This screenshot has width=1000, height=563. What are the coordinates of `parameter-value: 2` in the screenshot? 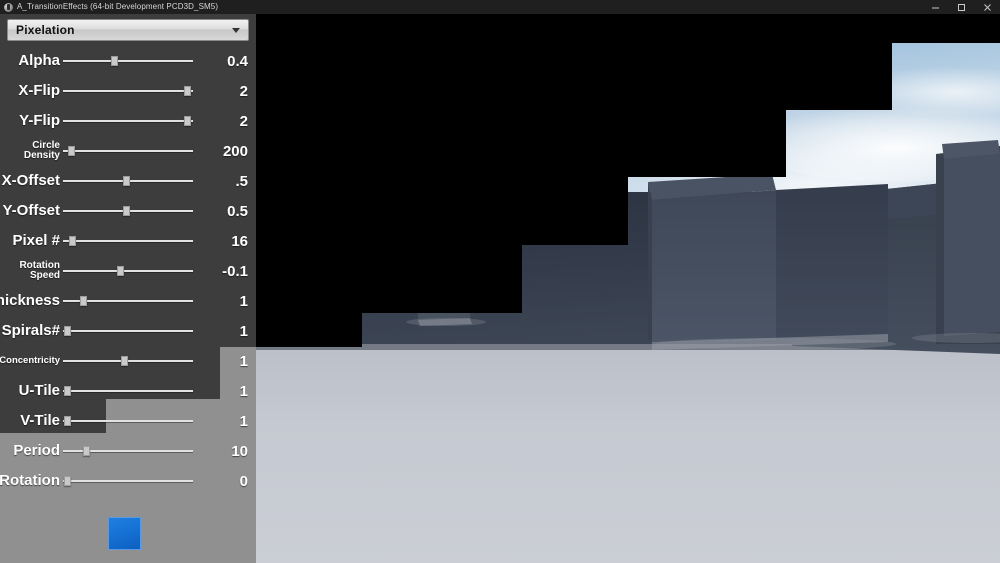 It's located at (243, 91).